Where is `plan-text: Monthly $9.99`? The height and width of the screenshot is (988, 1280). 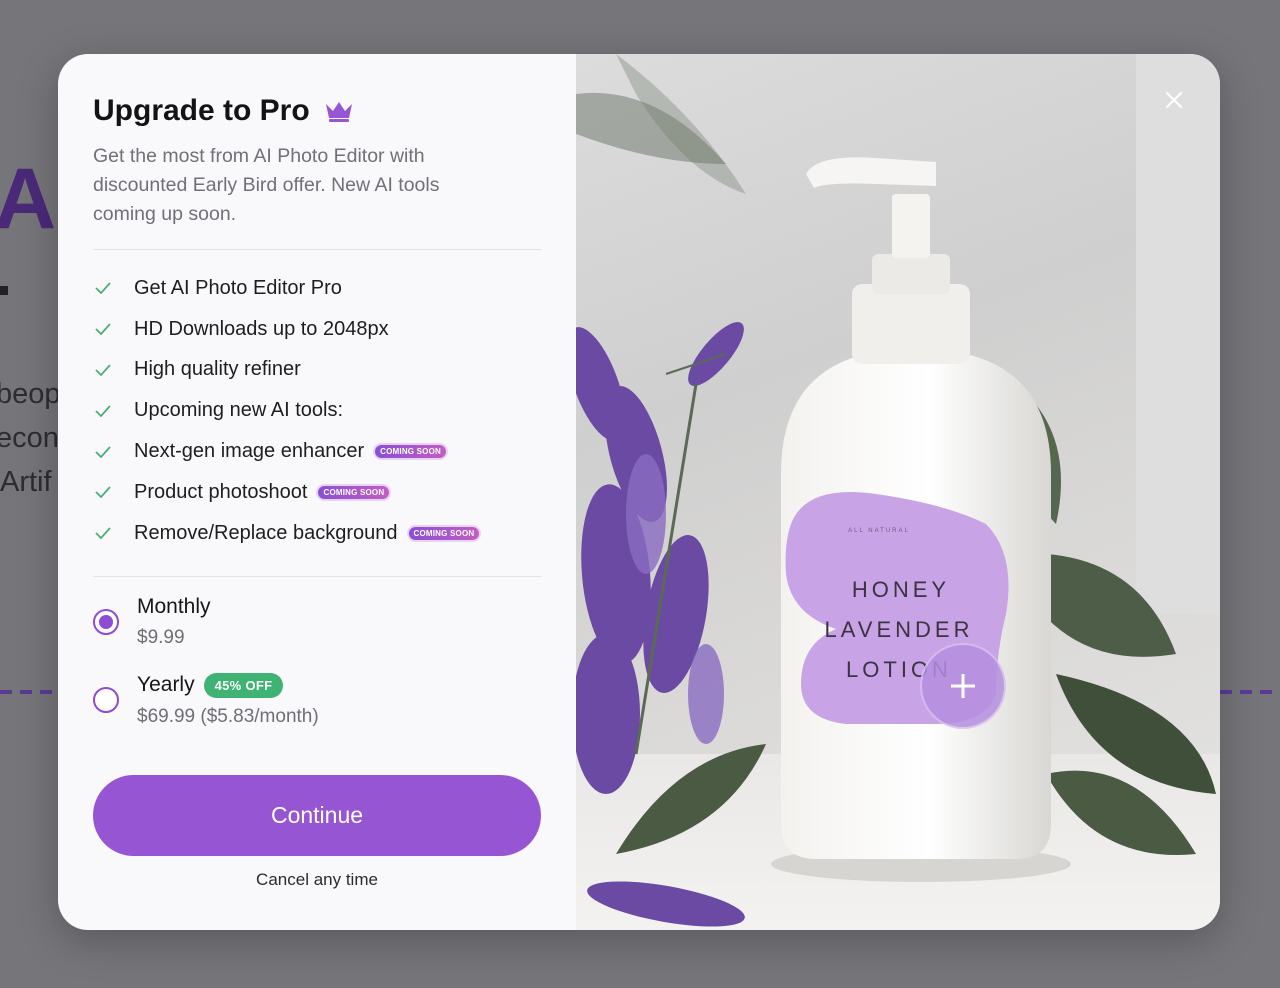 plan-text: Monthly $9.99 is located at coordinates (174, 616).